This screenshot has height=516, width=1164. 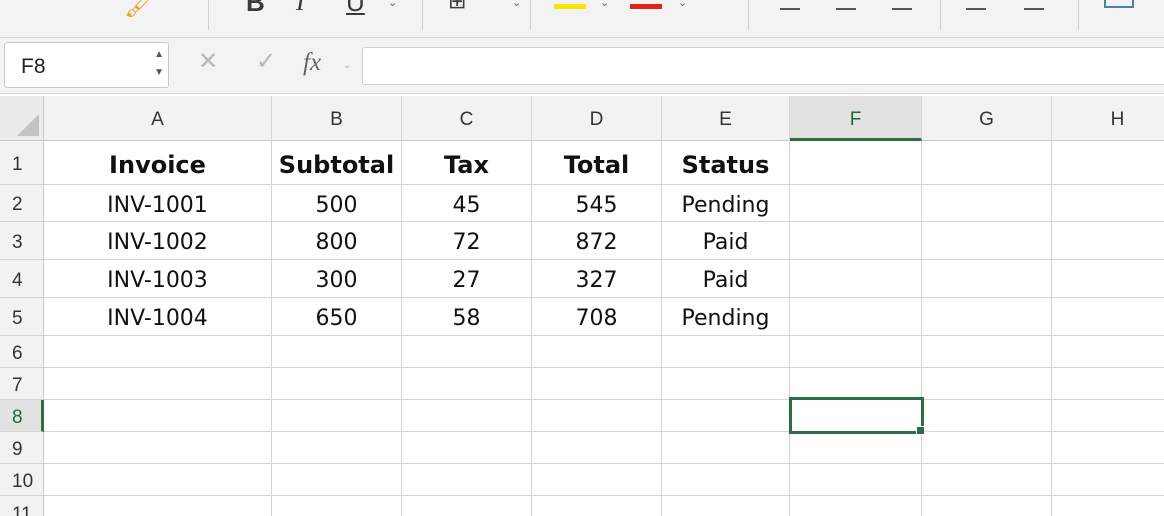 What do you see at coordinates (467, 241) in the screenshot?
I see `cell-c3: 72` at bounding box center [467, 241].